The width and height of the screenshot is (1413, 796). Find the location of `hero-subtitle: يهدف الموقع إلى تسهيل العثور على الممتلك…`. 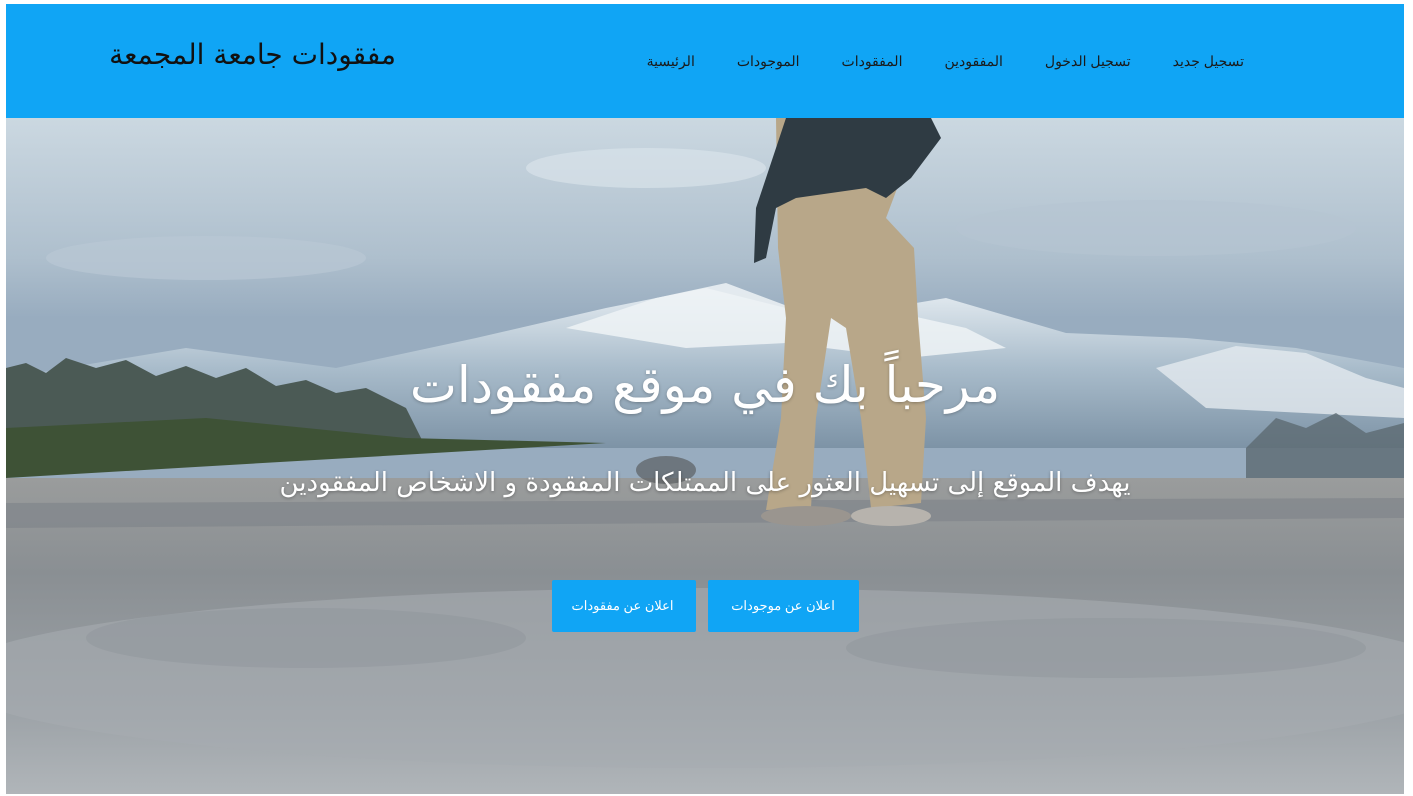

hero-subtitle: يهدف الموقع إلى تسهيل العثور على الممتلك… is located at coordinates (705, 483).